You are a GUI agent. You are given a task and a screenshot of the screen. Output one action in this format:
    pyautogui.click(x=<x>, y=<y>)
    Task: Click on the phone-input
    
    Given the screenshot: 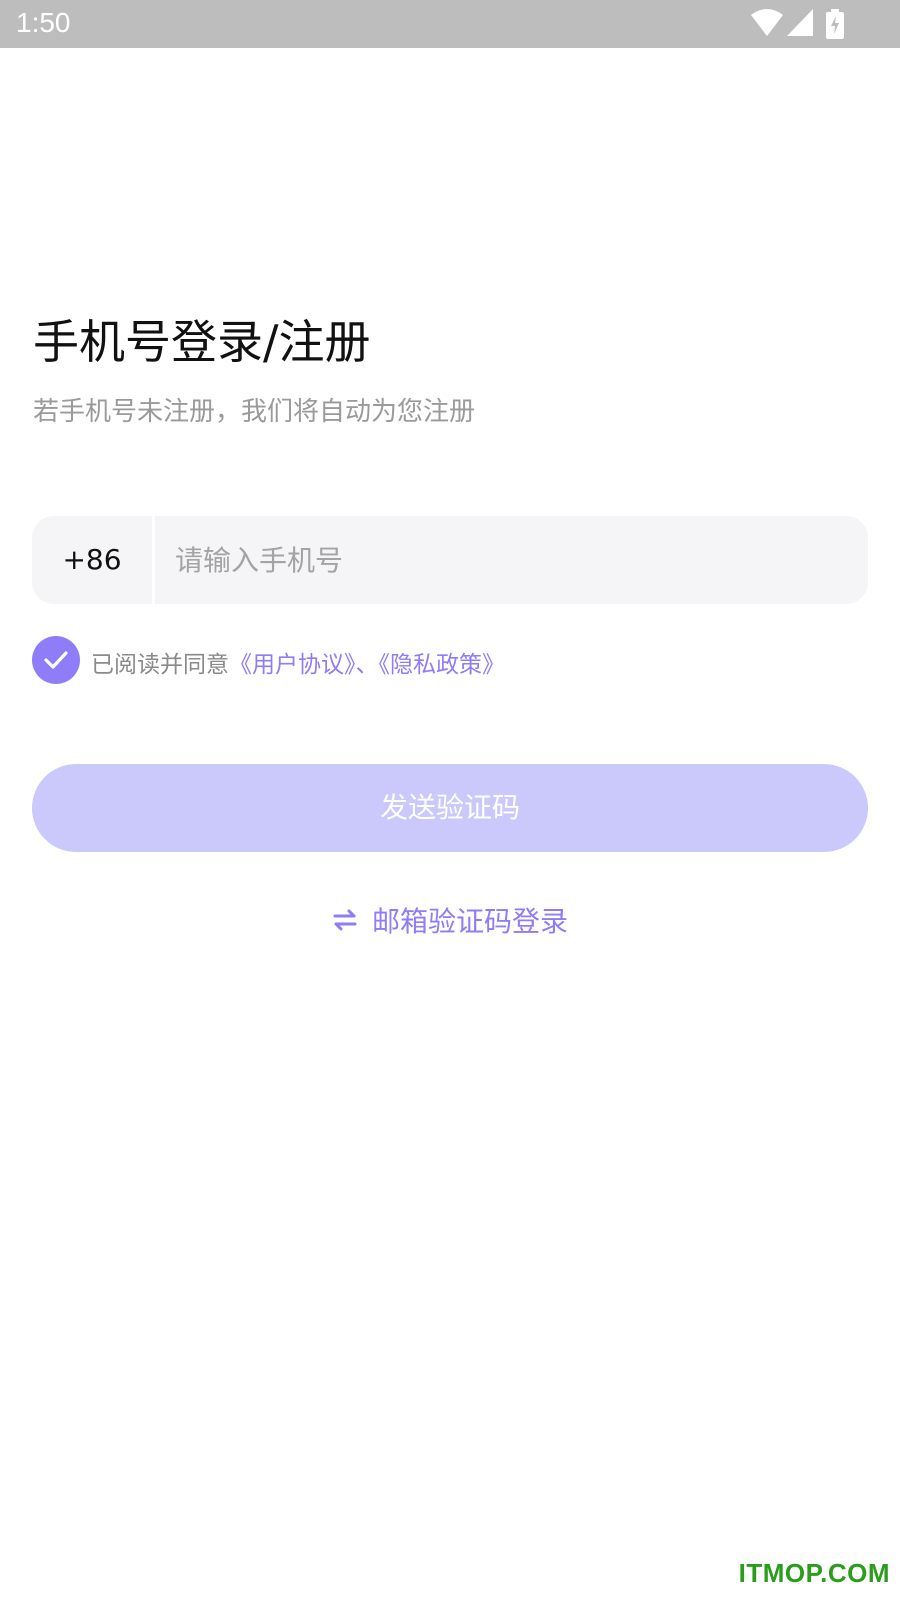 What is the action you would take?
    pyautogui.click(x=515, y=560)
    